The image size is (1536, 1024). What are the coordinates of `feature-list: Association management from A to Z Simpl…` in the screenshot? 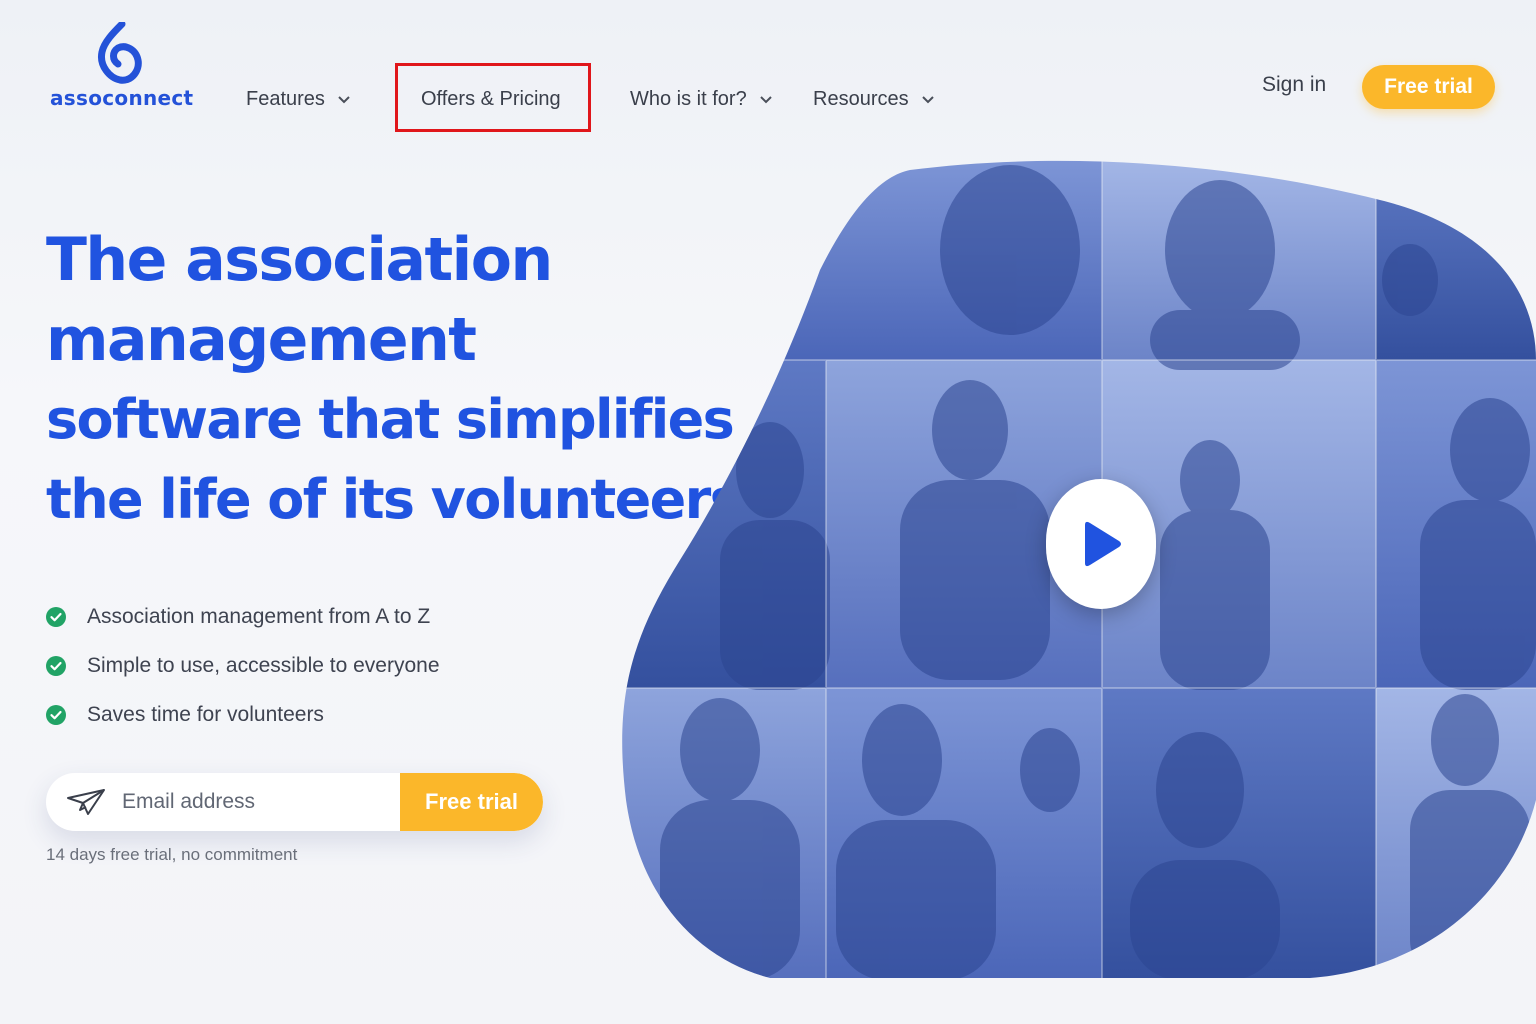 It's located at (243, 665).